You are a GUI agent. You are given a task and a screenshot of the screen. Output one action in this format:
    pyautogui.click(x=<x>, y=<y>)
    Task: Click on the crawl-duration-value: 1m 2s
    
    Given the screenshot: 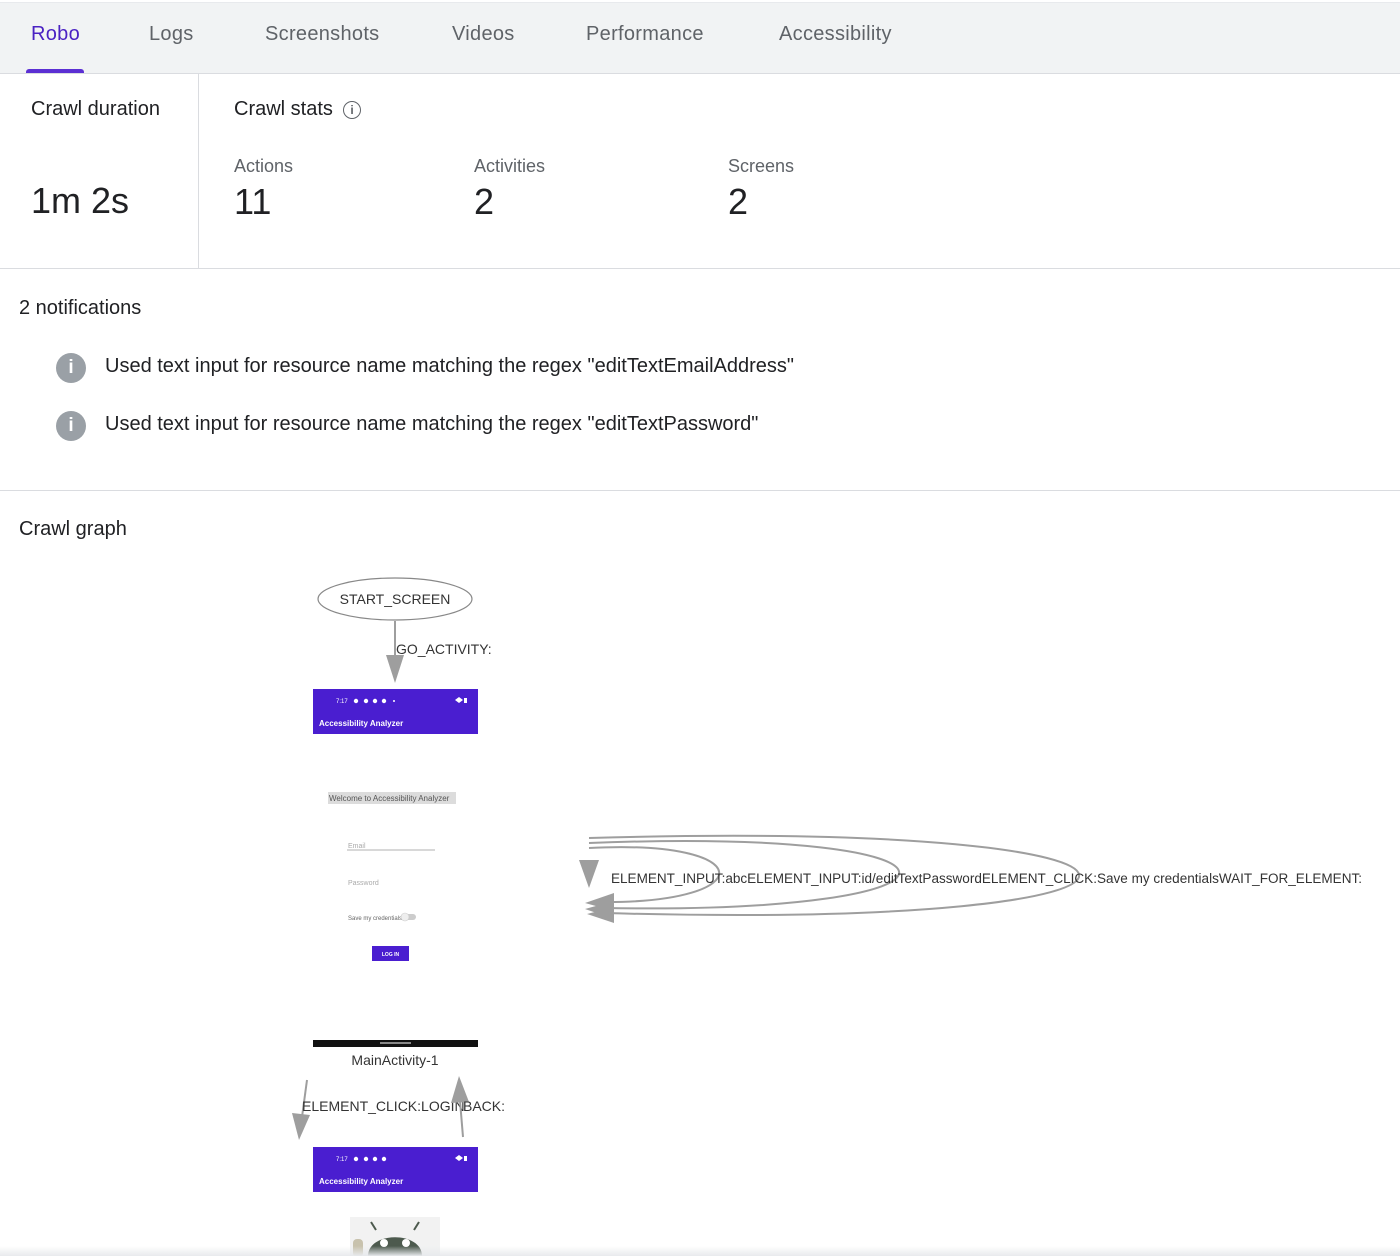 What is the action you would take?
    pyautogui.click(x=80, y=200)
    